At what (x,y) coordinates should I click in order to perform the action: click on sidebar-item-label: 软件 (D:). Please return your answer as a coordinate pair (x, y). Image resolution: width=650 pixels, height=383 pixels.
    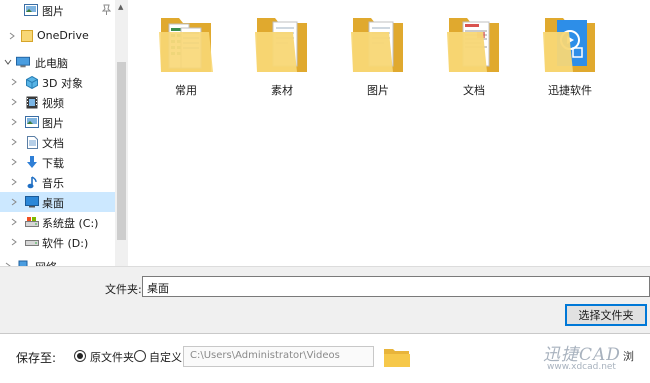
    Looking at the image, I should click on (65, 243).